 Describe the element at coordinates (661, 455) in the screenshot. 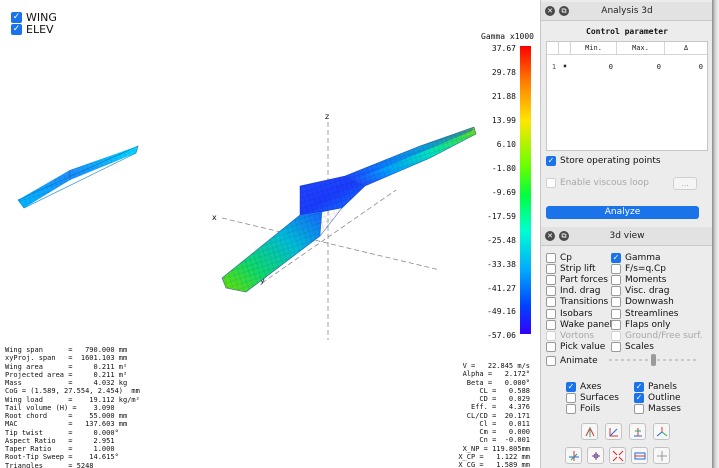

I see `clip-plane-button` at that location.